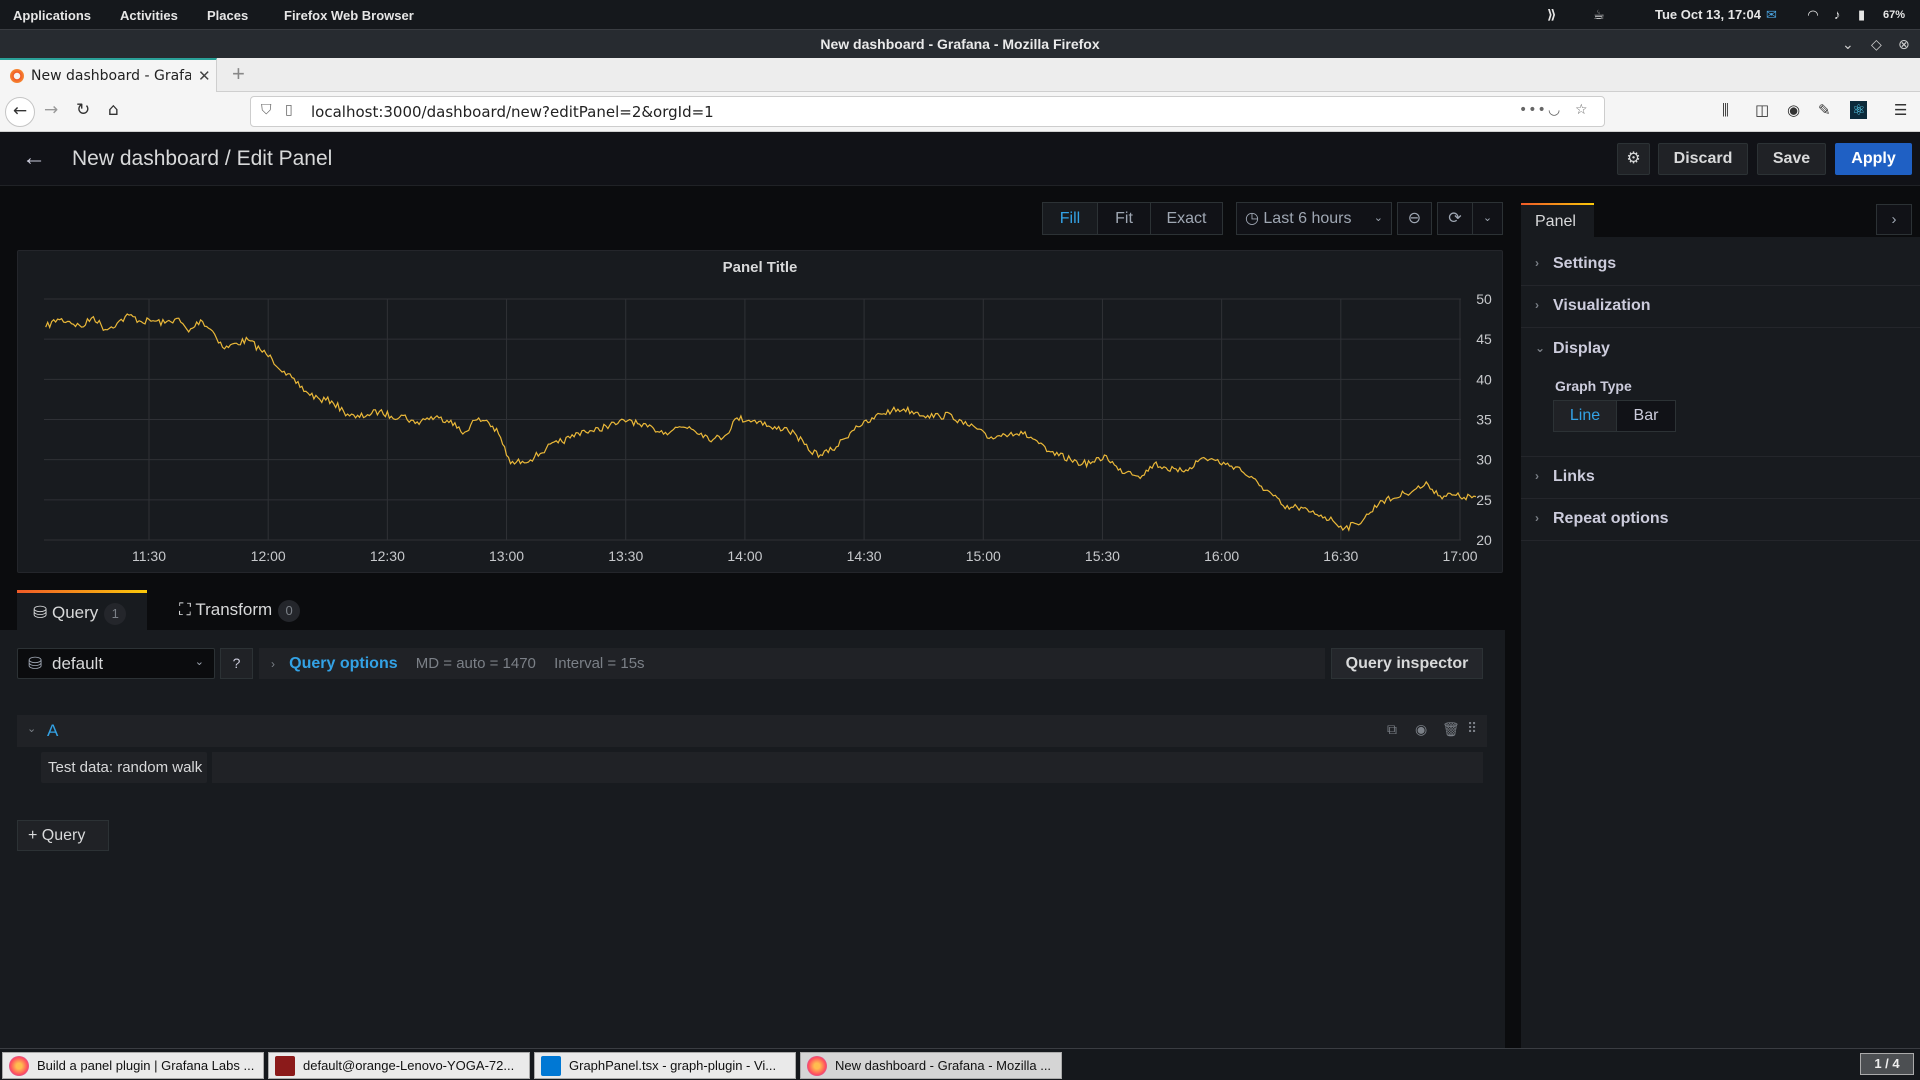 This screenshot has height=1080, width=1920. Describe the element at coordinates (1703, 159) in the screenshot. I see `discard-button: Discard` at that location.